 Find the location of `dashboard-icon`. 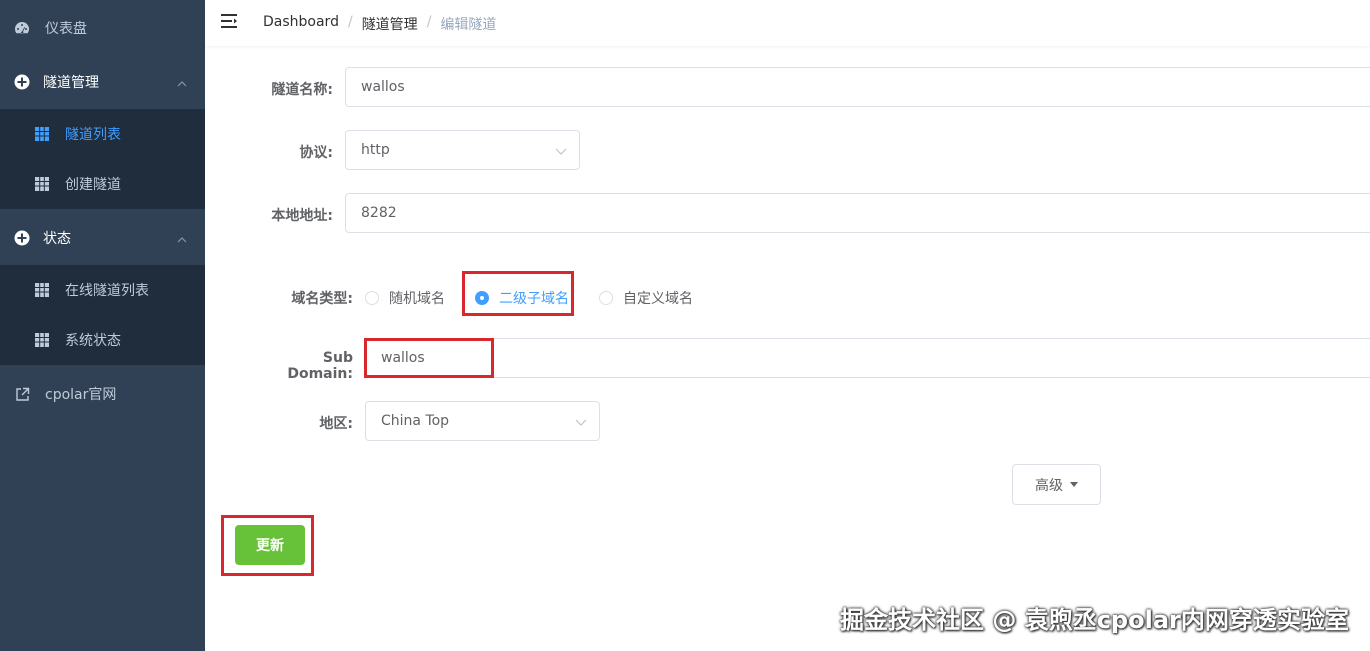

dashboard-icon is located at coordinates (22, 28).